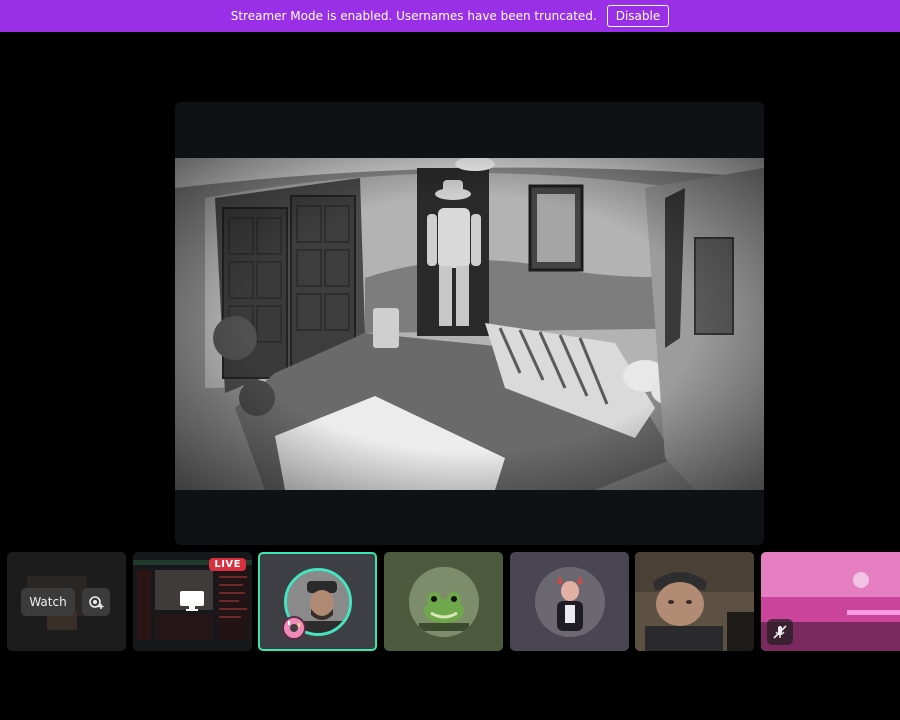  I want to click on frog-avatar-image, so click(443, 601).